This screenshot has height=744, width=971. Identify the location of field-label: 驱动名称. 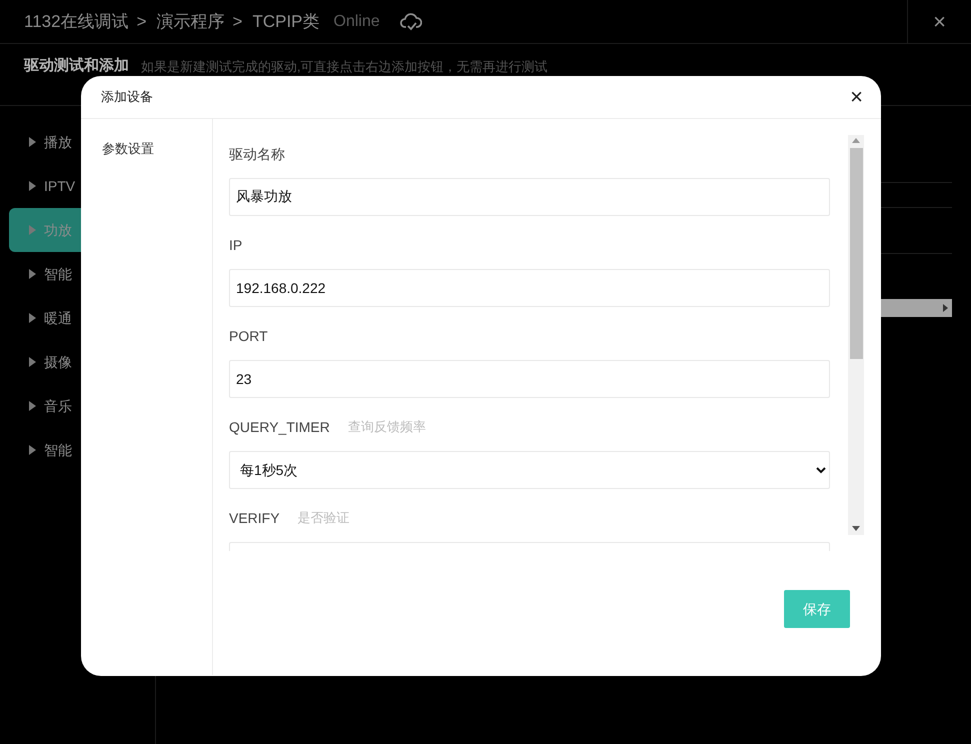
(257, 154).